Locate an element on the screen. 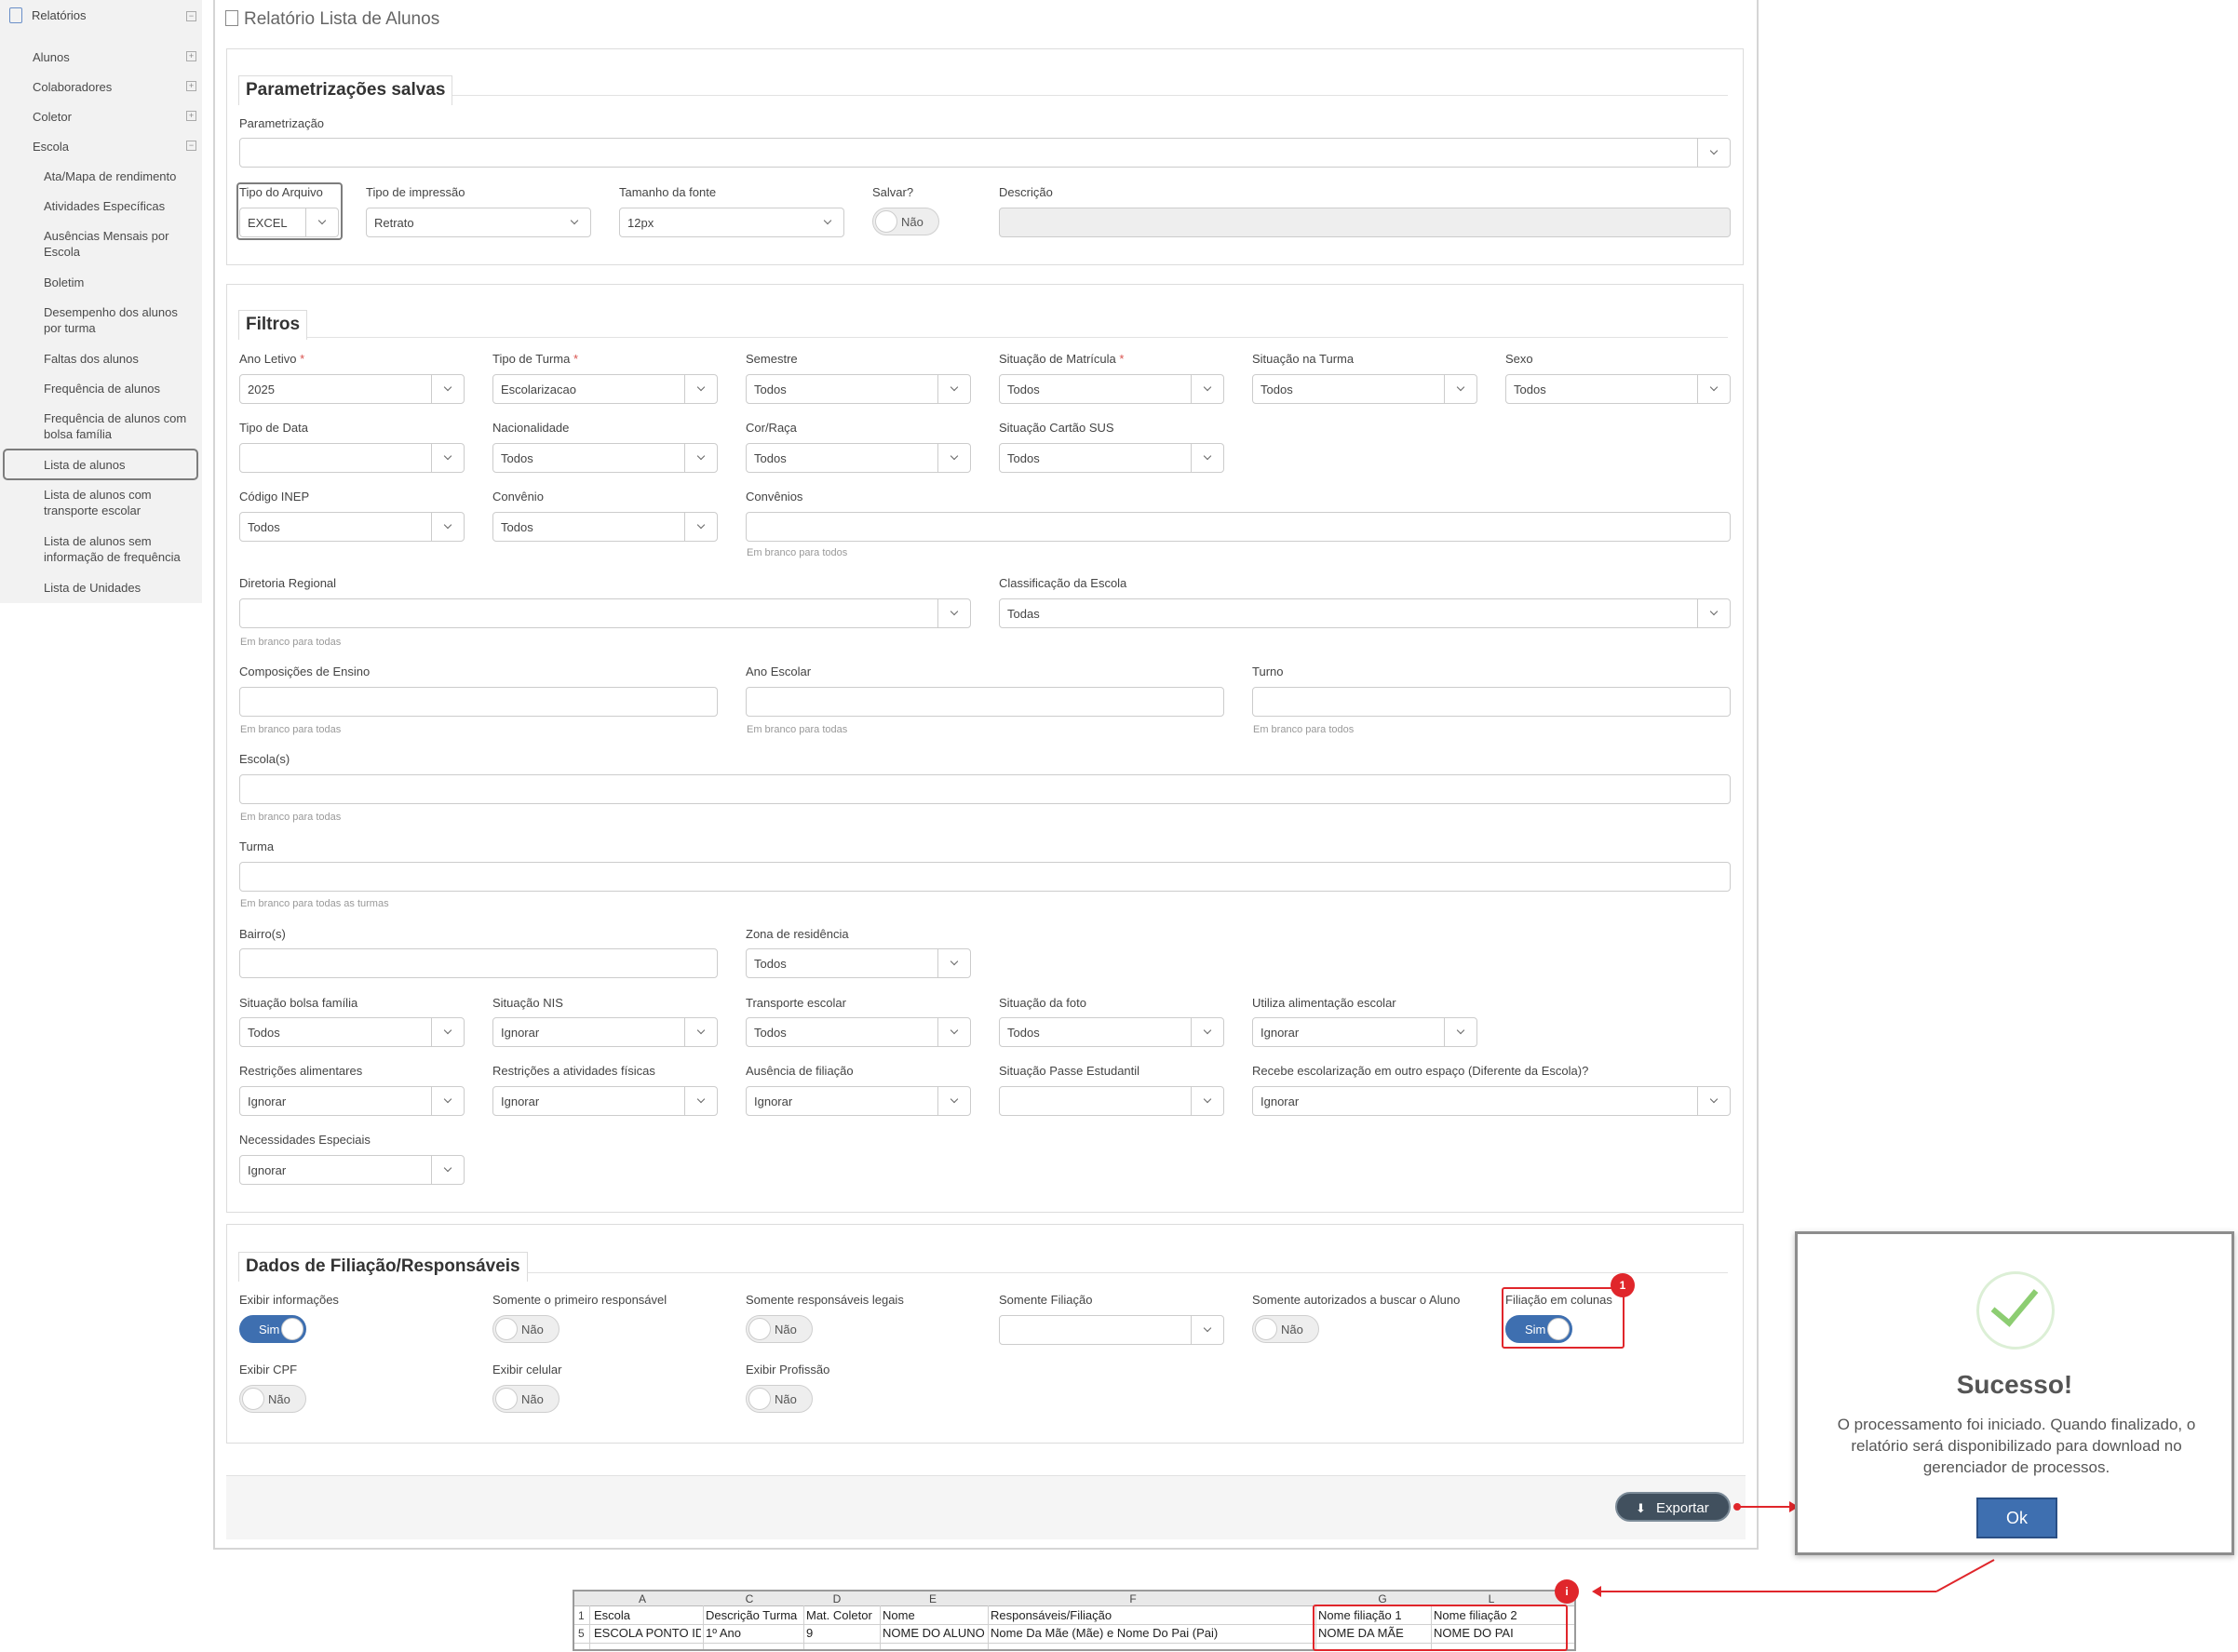  sidebar-item-escola: Escola is located at coordinates (51, 146).